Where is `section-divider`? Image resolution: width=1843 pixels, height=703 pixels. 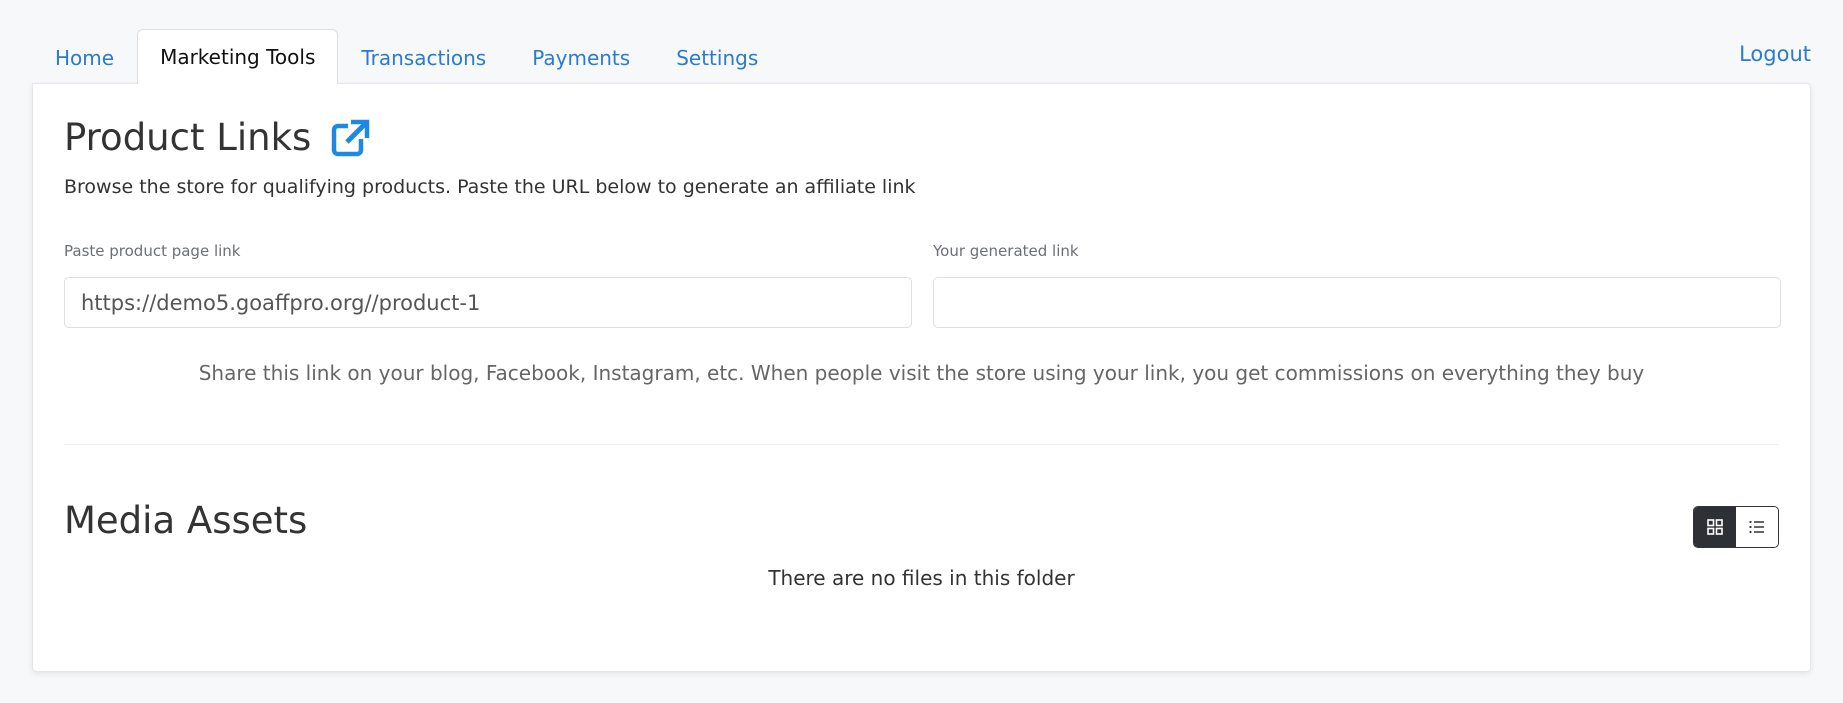 section-divider is located at coordinates (921, 444).